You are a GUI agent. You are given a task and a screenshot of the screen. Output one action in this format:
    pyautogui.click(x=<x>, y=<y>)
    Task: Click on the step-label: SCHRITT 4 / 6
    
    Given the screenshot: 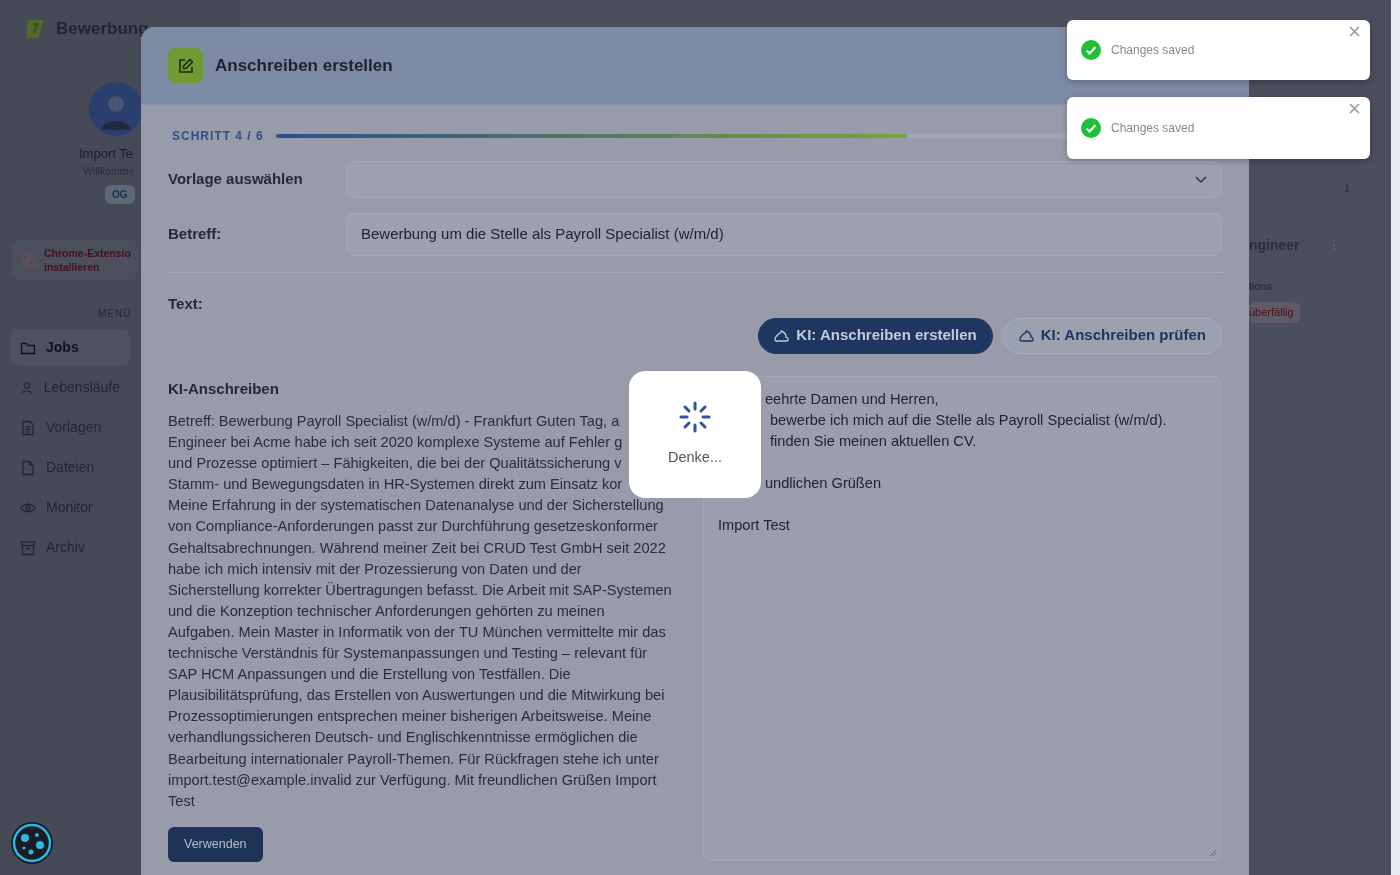 What is the action you would take?
    pyautogui.click(x=218, y=136)
    